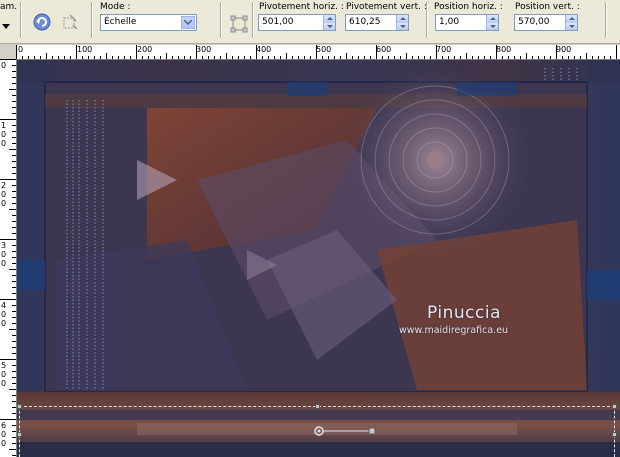 The height and width of the screenshot is (457, 620). I want to click on mode-value: Échelle, so click(120, 22).